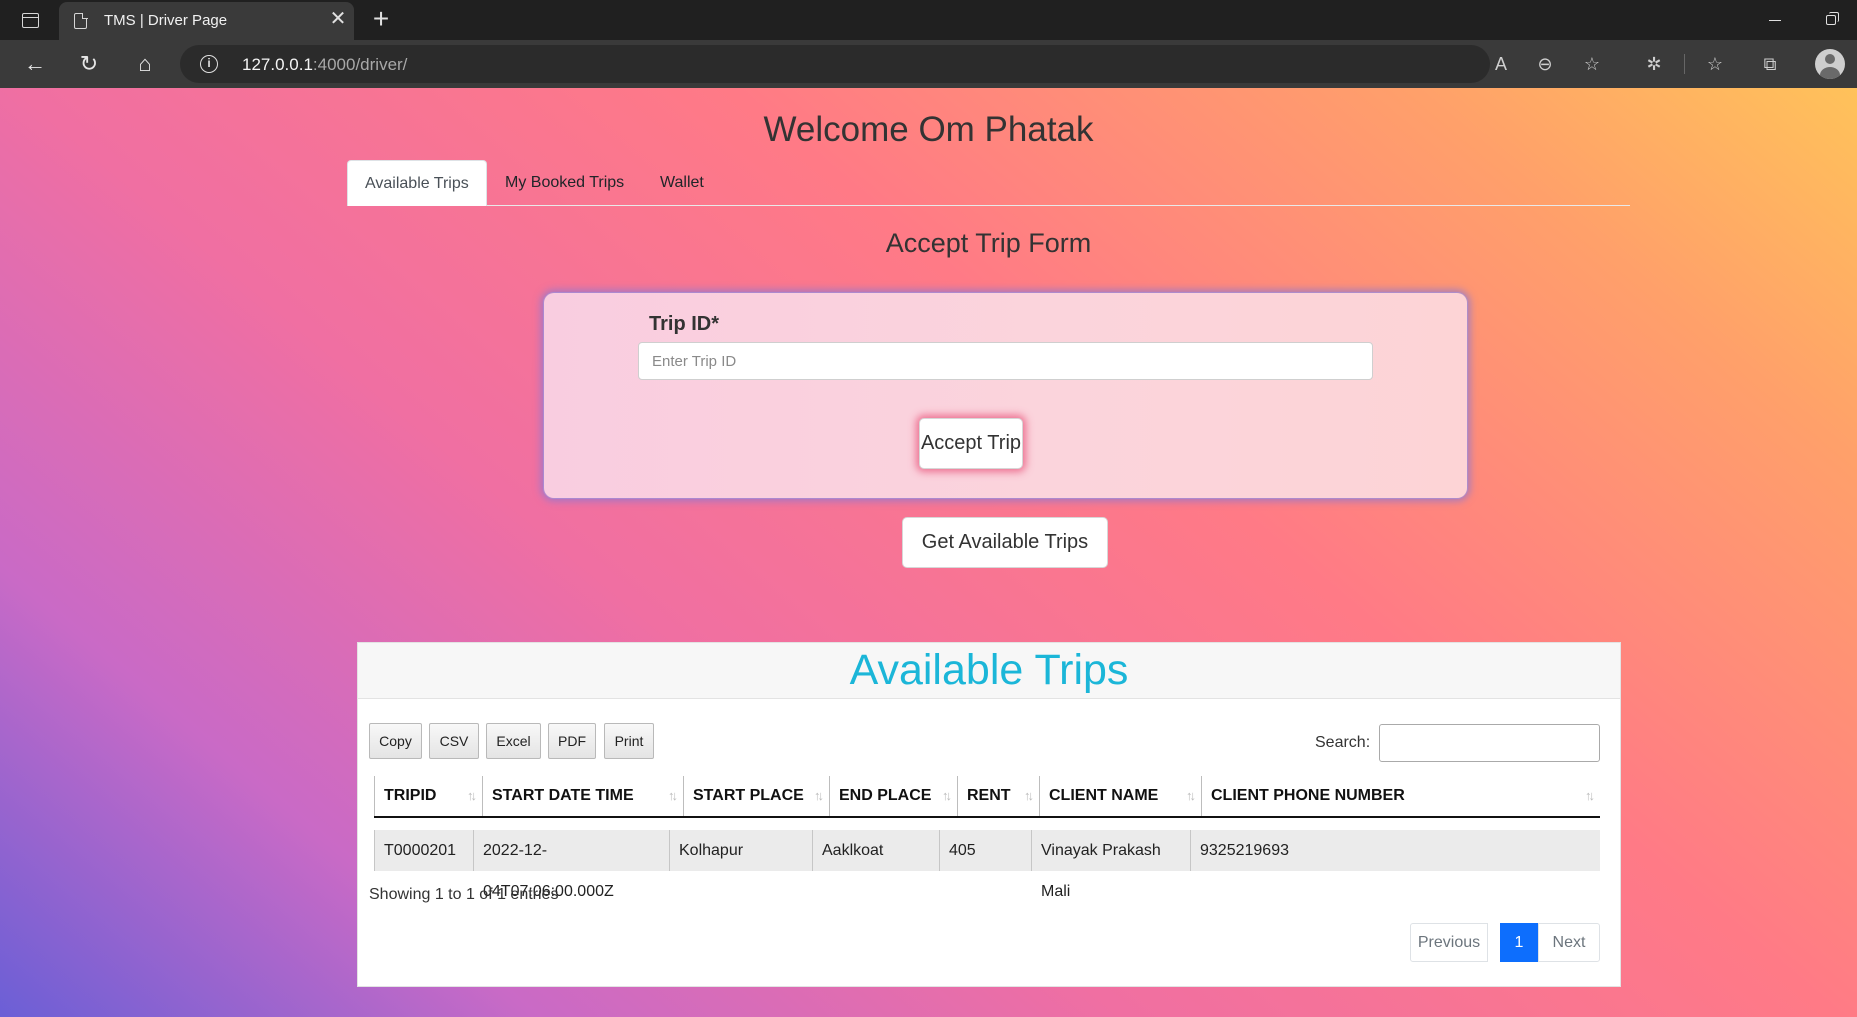 The height and width of the screenshot is (1017, 1857). I want to click on csv-button: CSV, so click(454, 741).